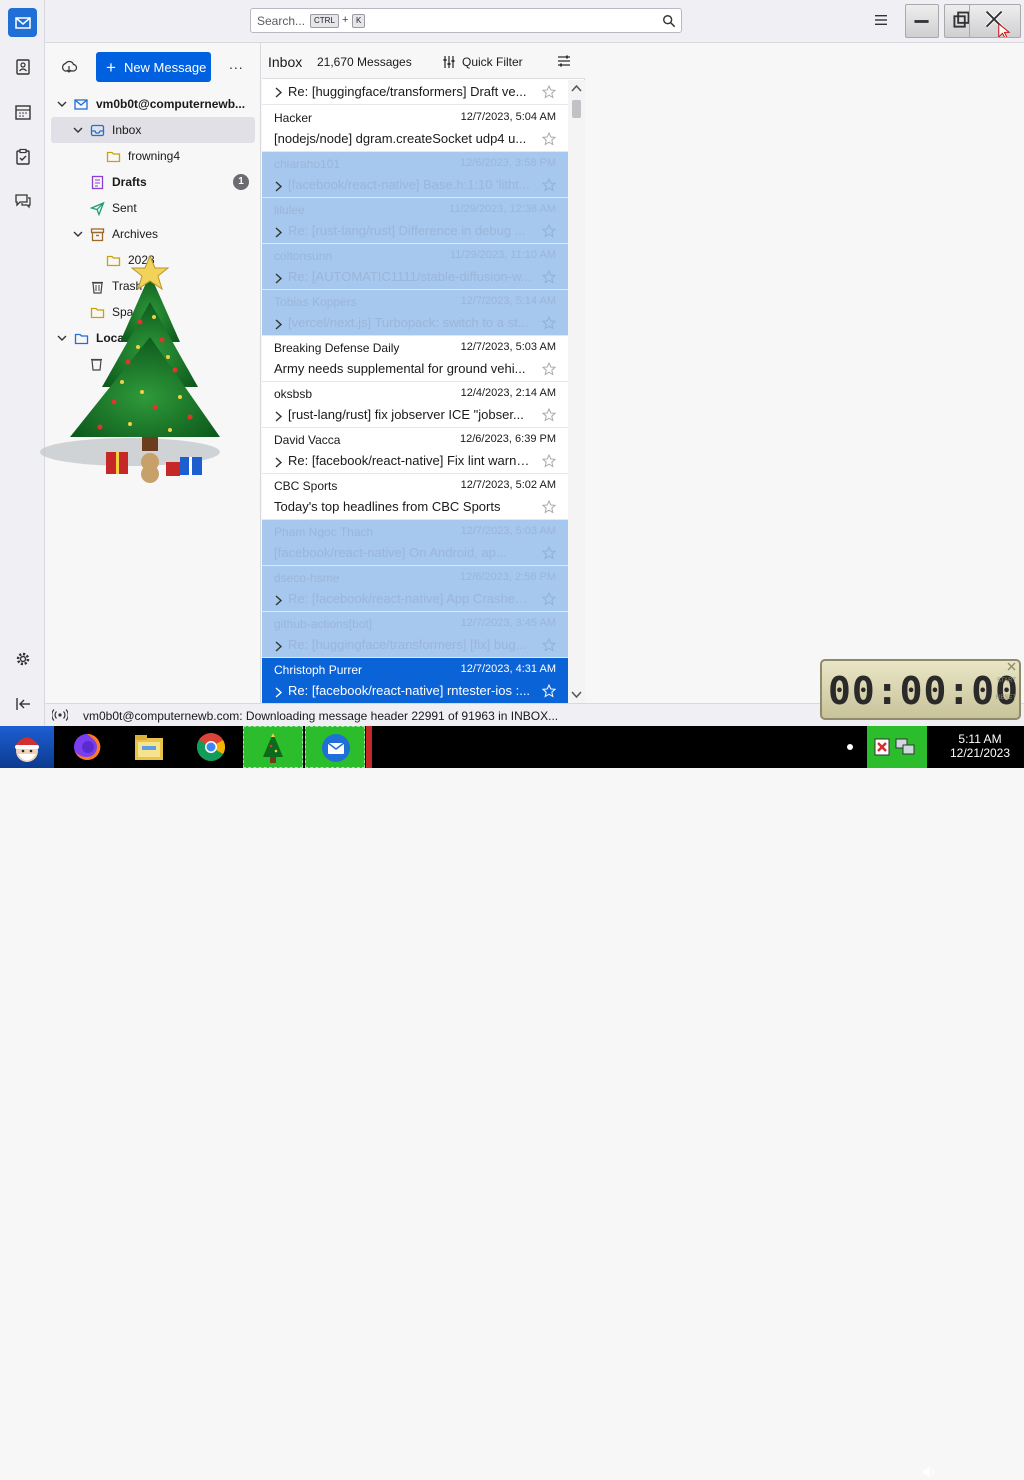 Image resolution: width=1024 pixels, height=1480 pixels. I want to click on app-menu-icon, so click(881, 20).